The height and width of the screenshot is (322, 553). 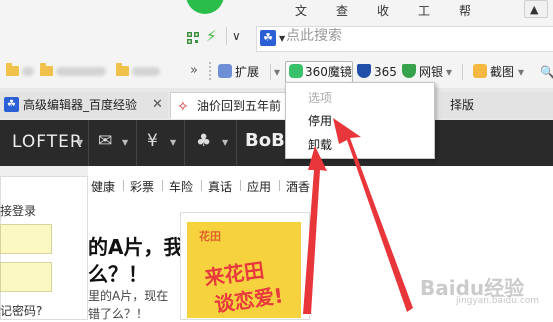 What do you see at coordinates (298, 186) in the screenshot?
I see `news-nav-wine: 酒香` at bounding box center [298, 186].